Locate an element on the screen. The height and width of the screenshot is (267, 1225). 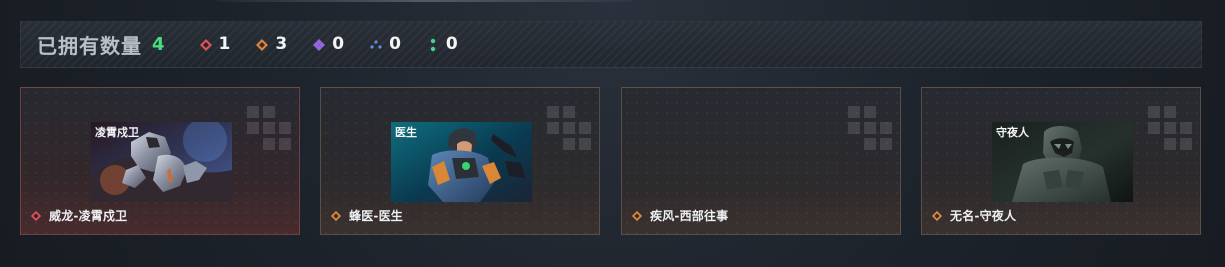
medic-operator-icon: 医生 is located at coordinates (461, 162).